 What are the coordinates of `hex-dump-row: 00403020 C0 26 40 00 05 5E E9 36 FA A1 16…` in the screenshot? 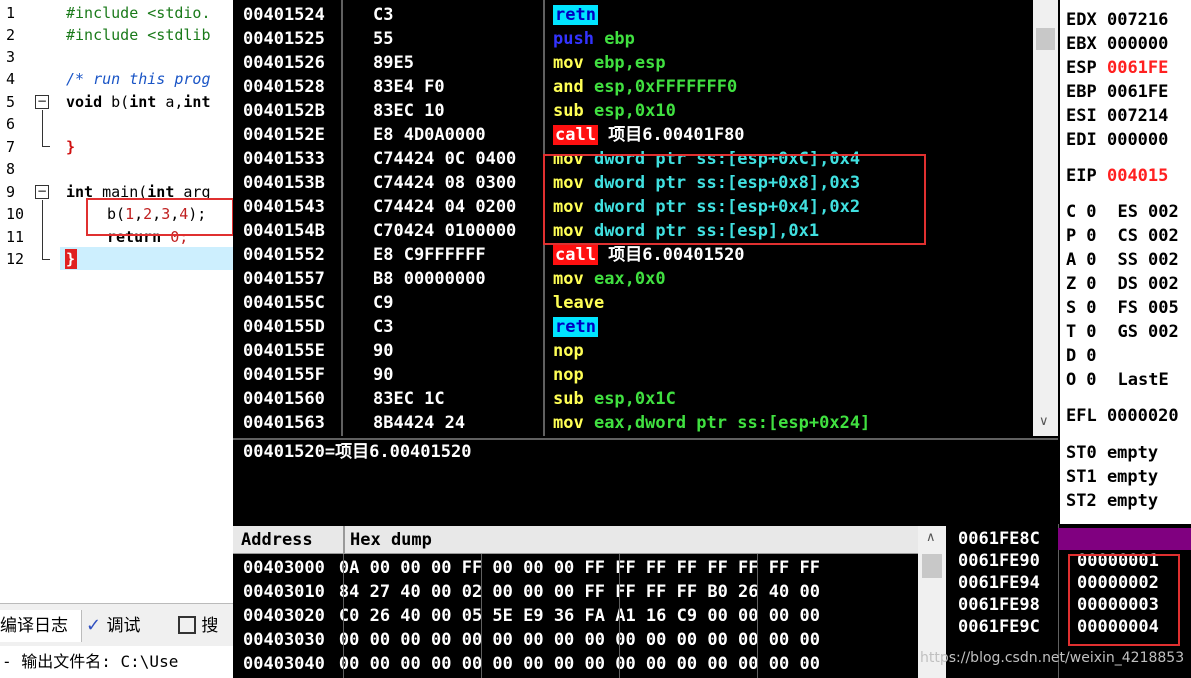 It's located at (531, 616).